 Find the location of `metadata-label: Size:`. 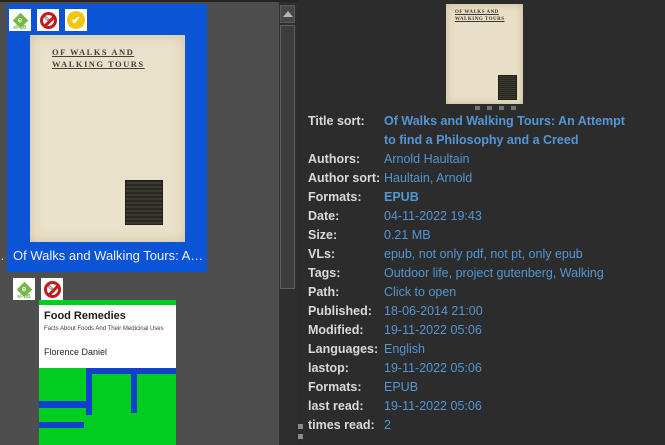

metadata-label: Size: is located at coordinates (323, 235).